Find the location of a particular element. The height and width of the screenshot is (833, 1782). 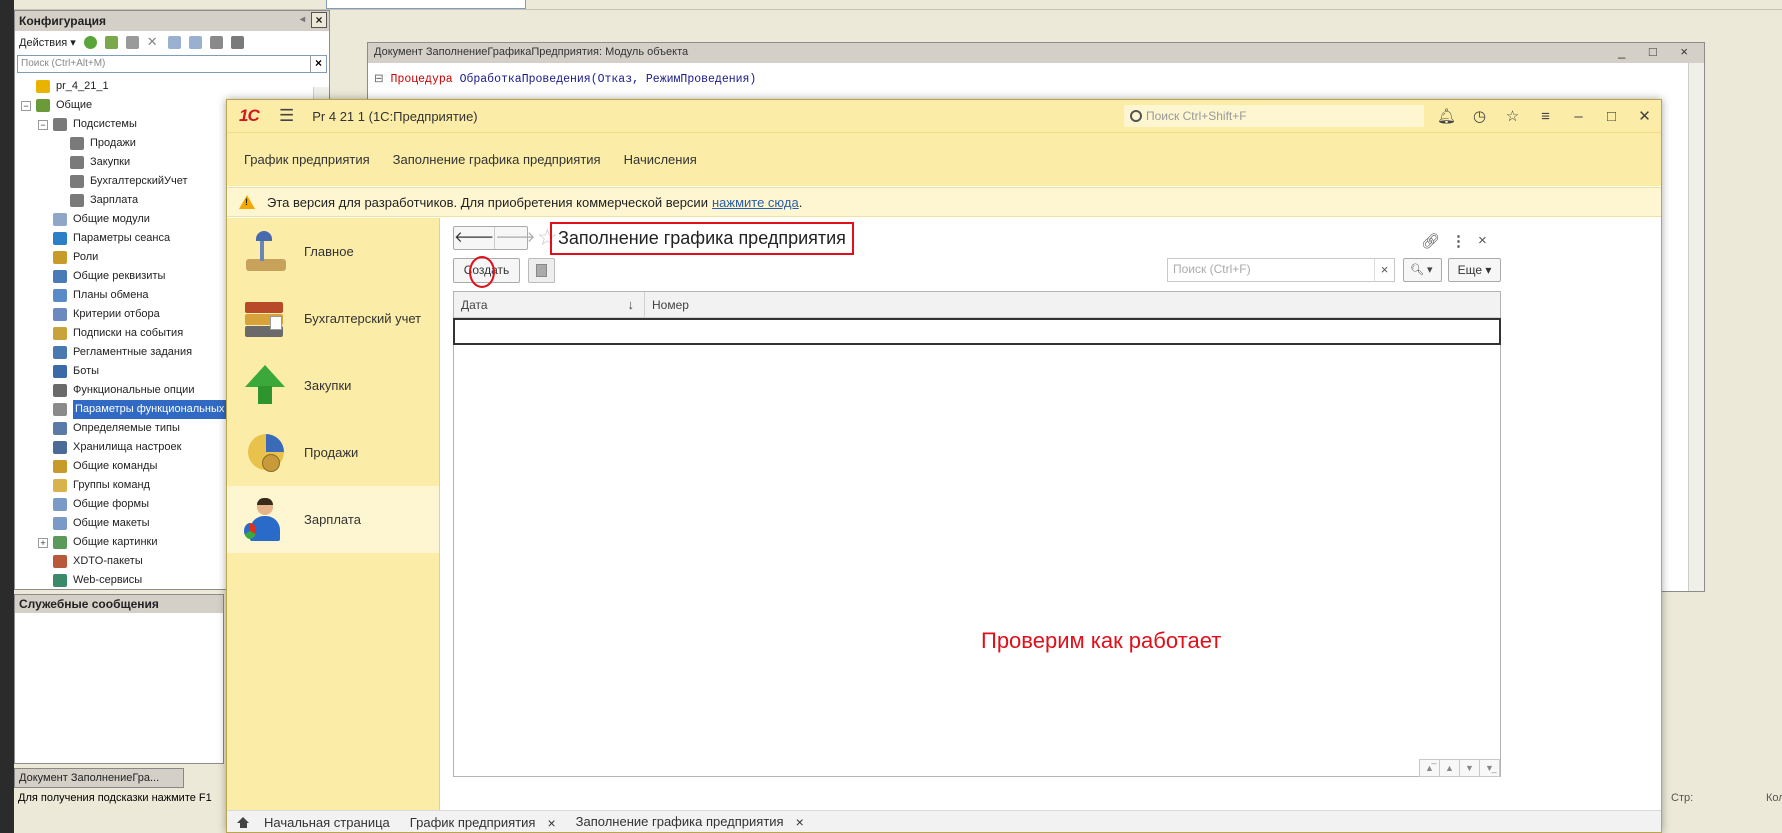

sidebar-item-label: Закупки is located at coordinates (328, 385).